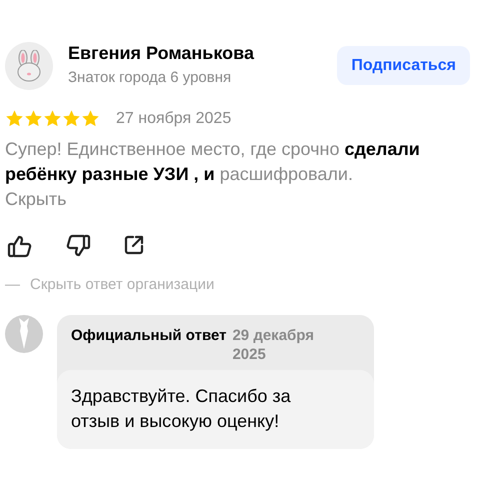 The height and width of the screenshot is (484, 485). What do you see at coordinates (274, 345) in the screenshot?
I see `reply-date: 29 декабря 2025` at bounding box center [274, 345].